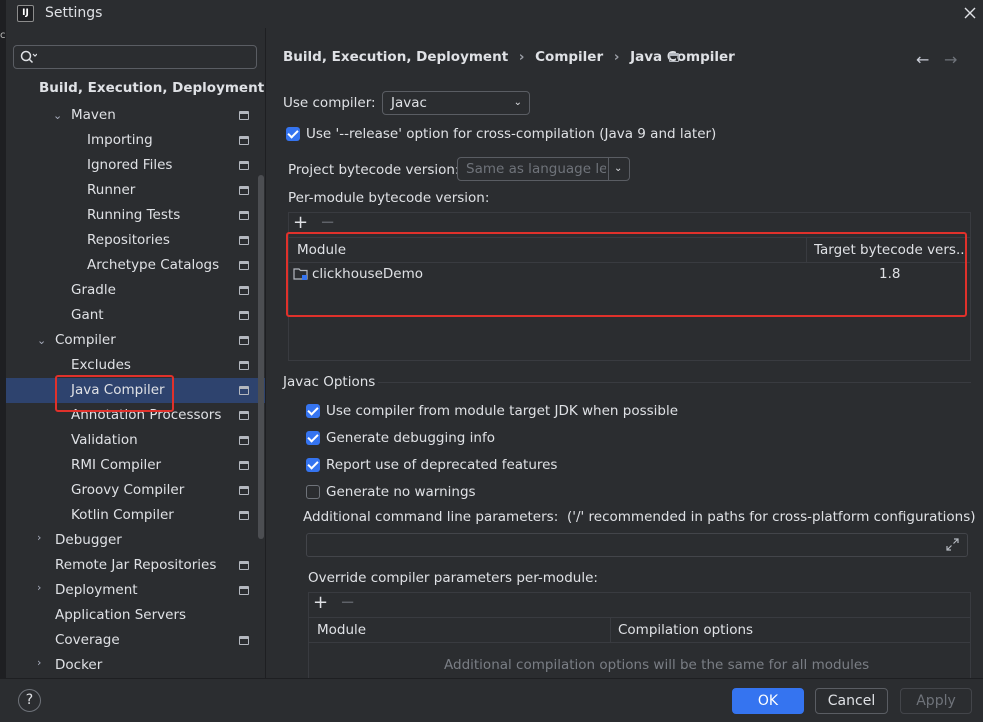 This screenshot has width=983, height=722. I want to click on release-option-checkbox, so click(293, 134).